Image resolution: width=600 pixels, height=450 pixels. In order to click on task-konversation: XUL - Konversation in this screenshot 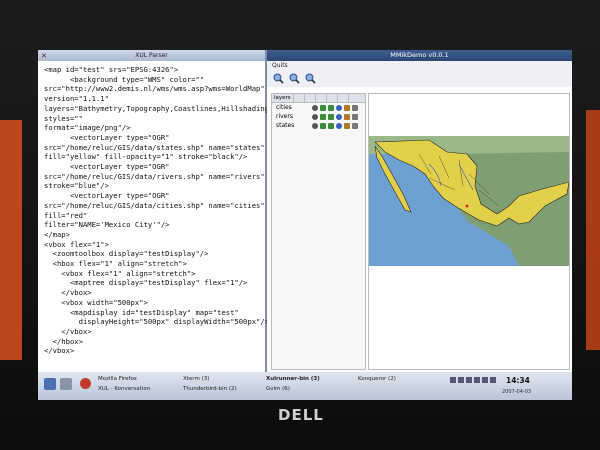, I will do `click(124, 389)`.